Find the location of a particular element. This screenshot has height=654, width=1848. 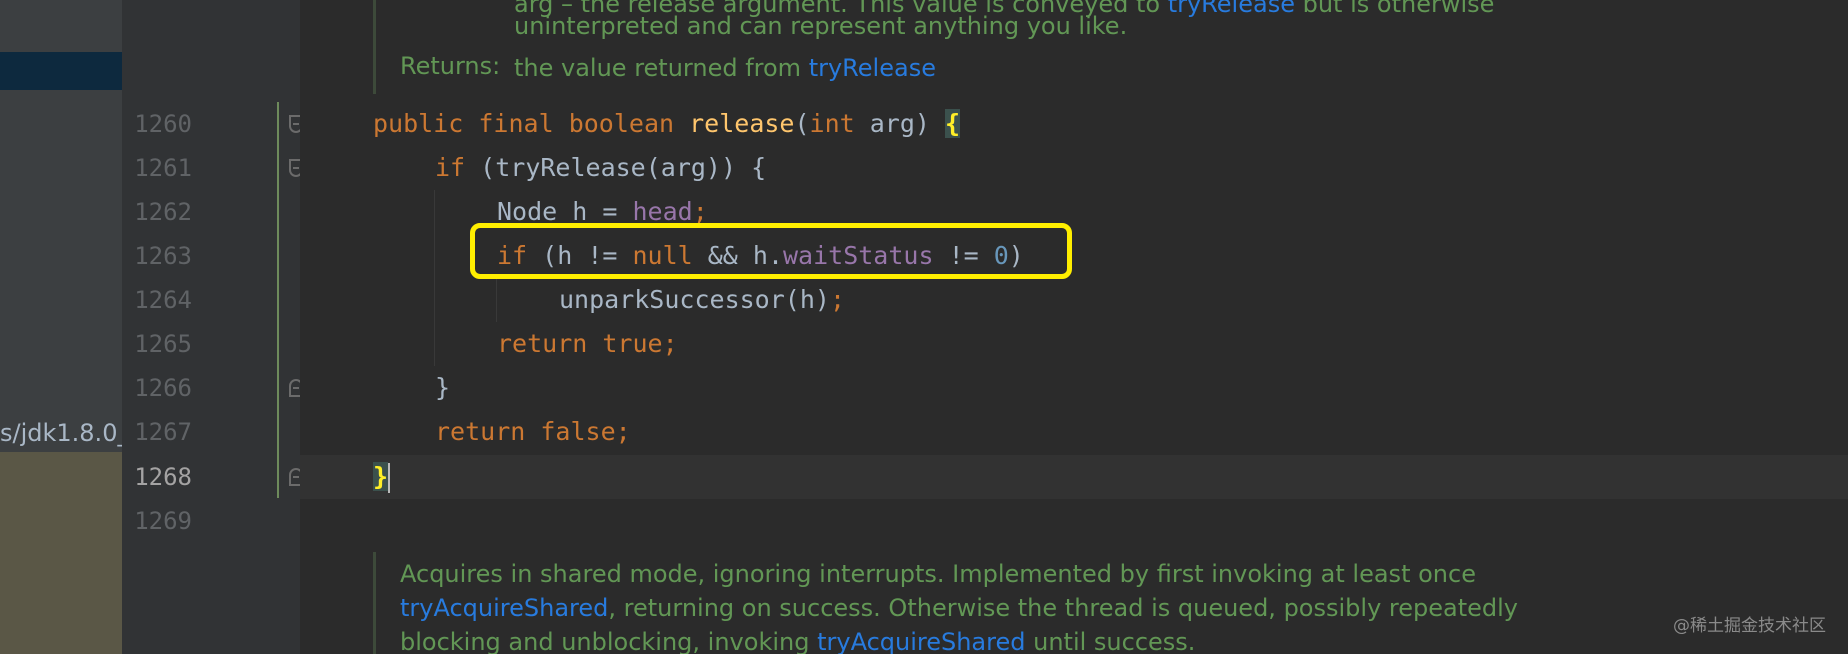

code-line-1264: unparkSuccessor(h); is located at coordinates (702, 300).